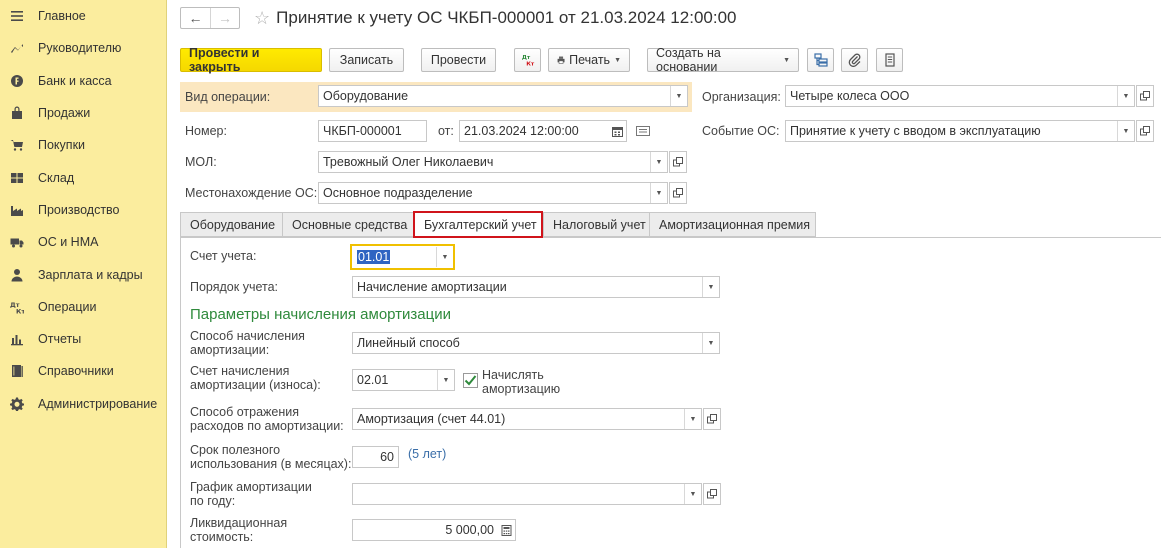 The image size is (1161, 548). What do you see at coordinates (17, 404) in the screenshot?
I see `gear-icon` at bounding box center [17, 404].